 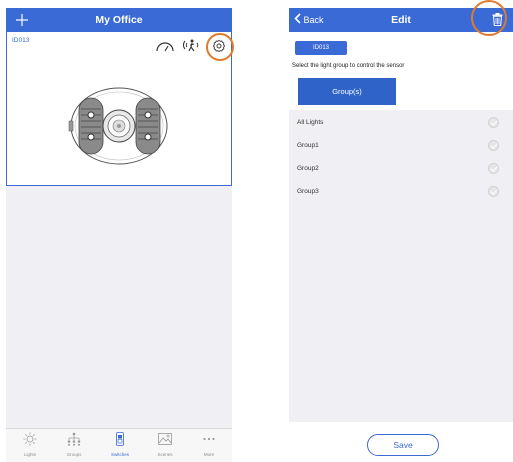 I want to click on tab-switches: Switches, so click(x=120, y=444).